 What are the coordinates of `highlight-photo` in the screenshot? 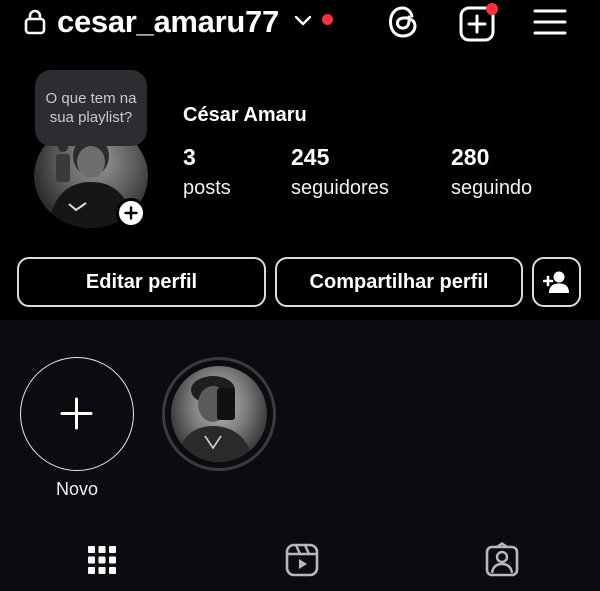 It's located at (215, 419).